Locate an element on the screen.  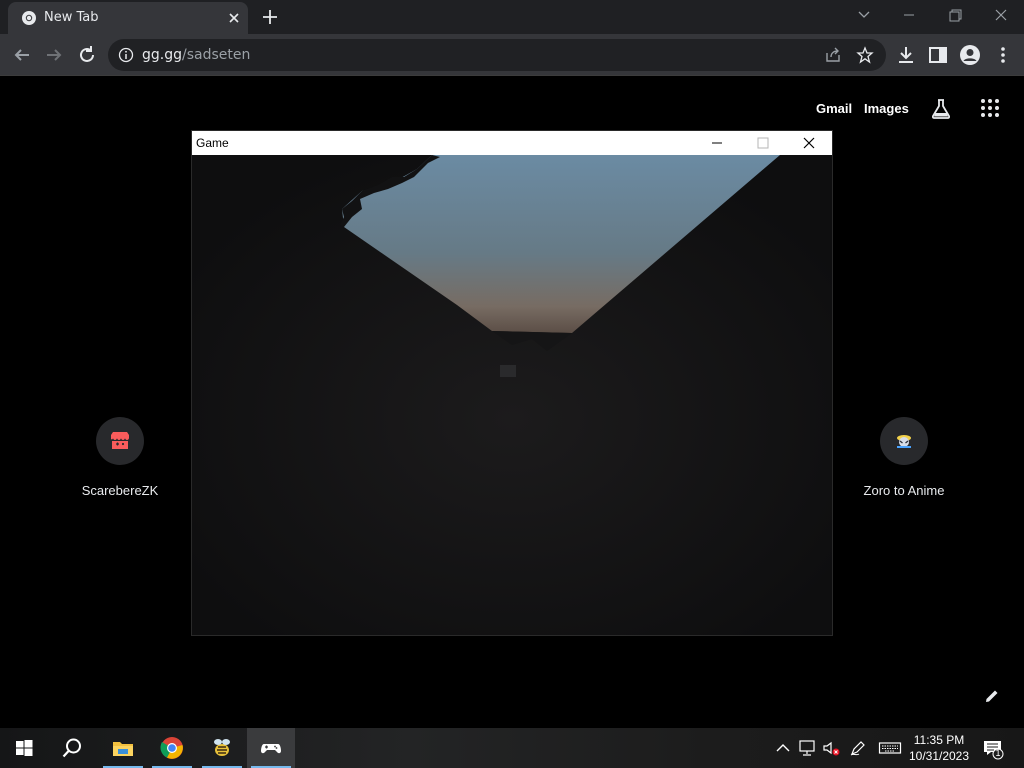
download-icon is located at coordinates (906, 55).